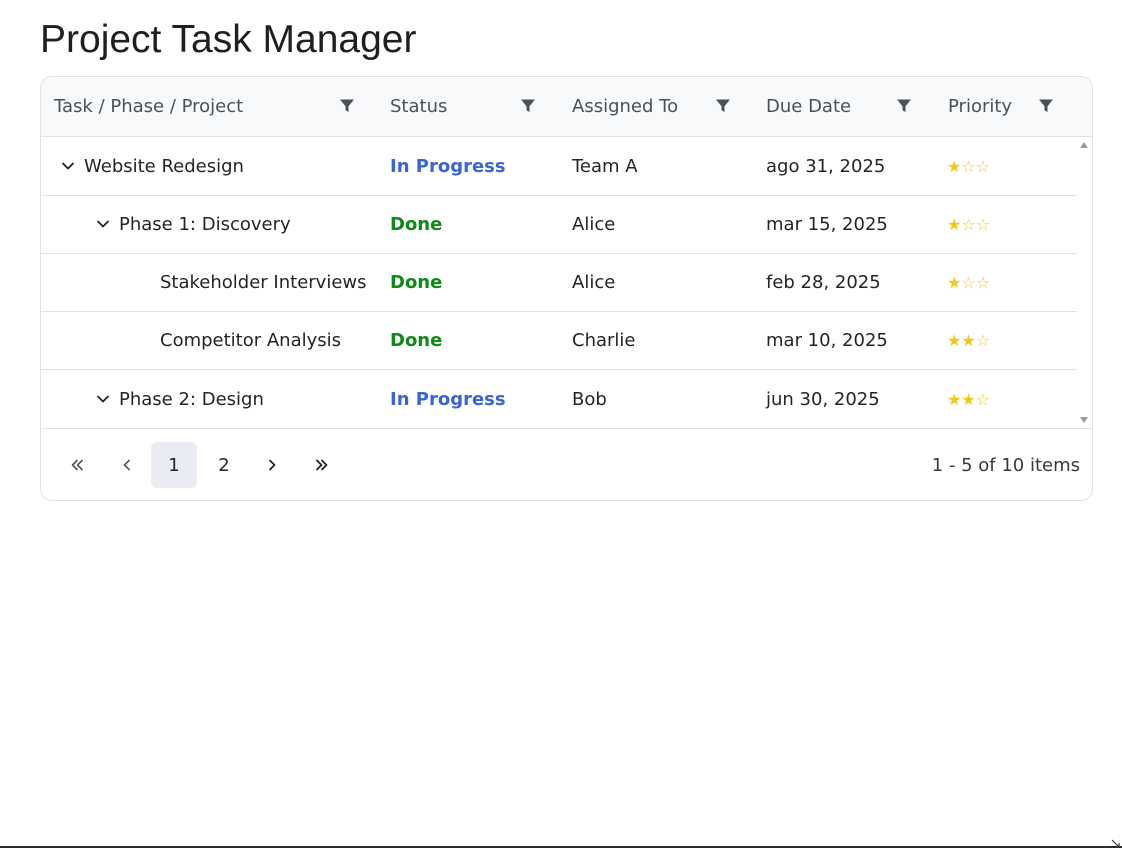 This screenshot has width=1122, height=849. What do you see at coordinates (566, 464) in the screenshot?
I see `pager: 1 2 1 - 5 of 10 items` at bounding box center [566, 464].